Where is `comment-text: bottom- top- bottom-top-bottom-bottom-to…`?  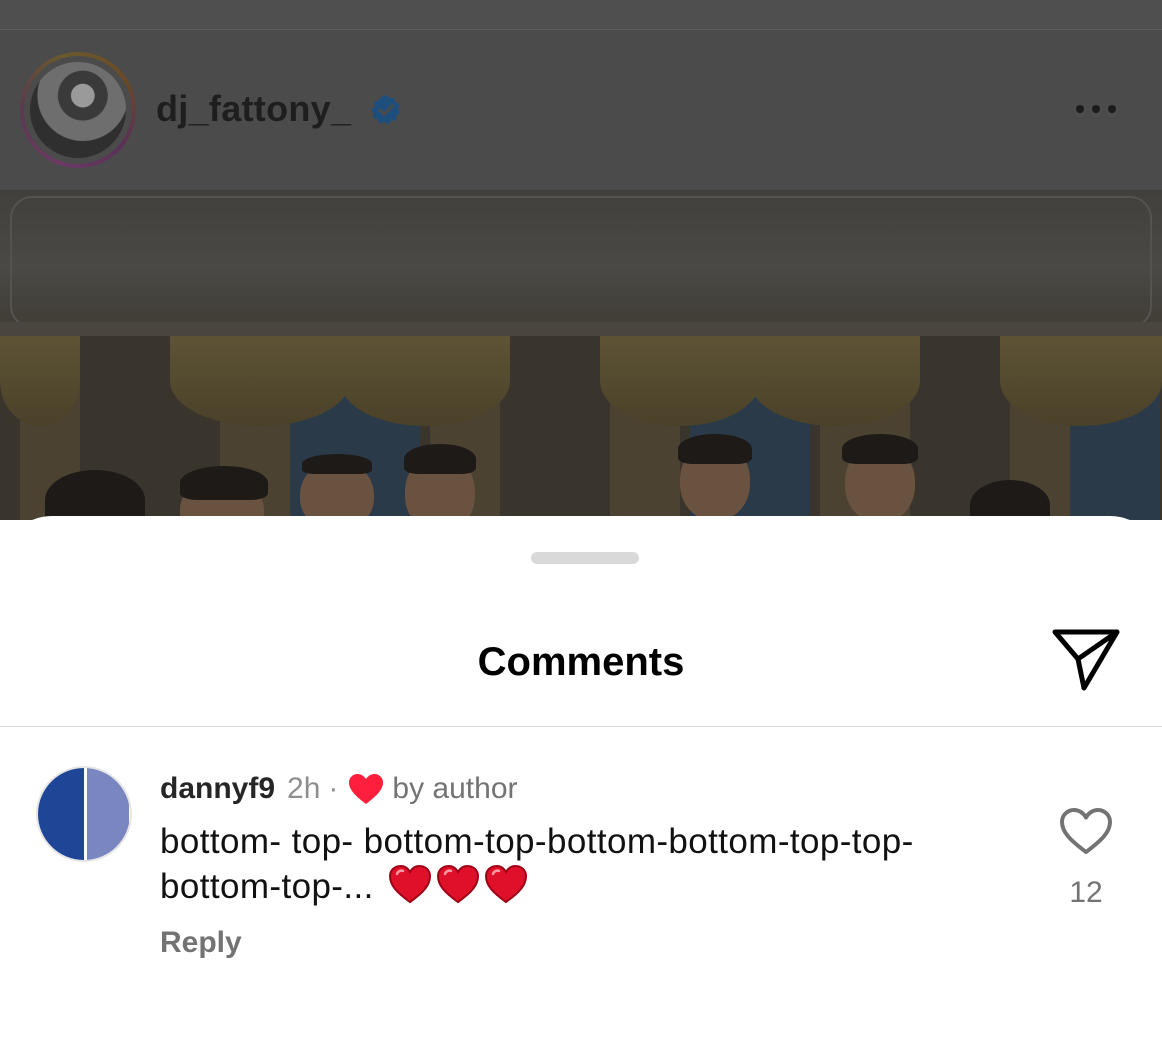
comment-text: bottom- top- bottom-top-bottom-bottom-to… is located at coordinates (590, 864).